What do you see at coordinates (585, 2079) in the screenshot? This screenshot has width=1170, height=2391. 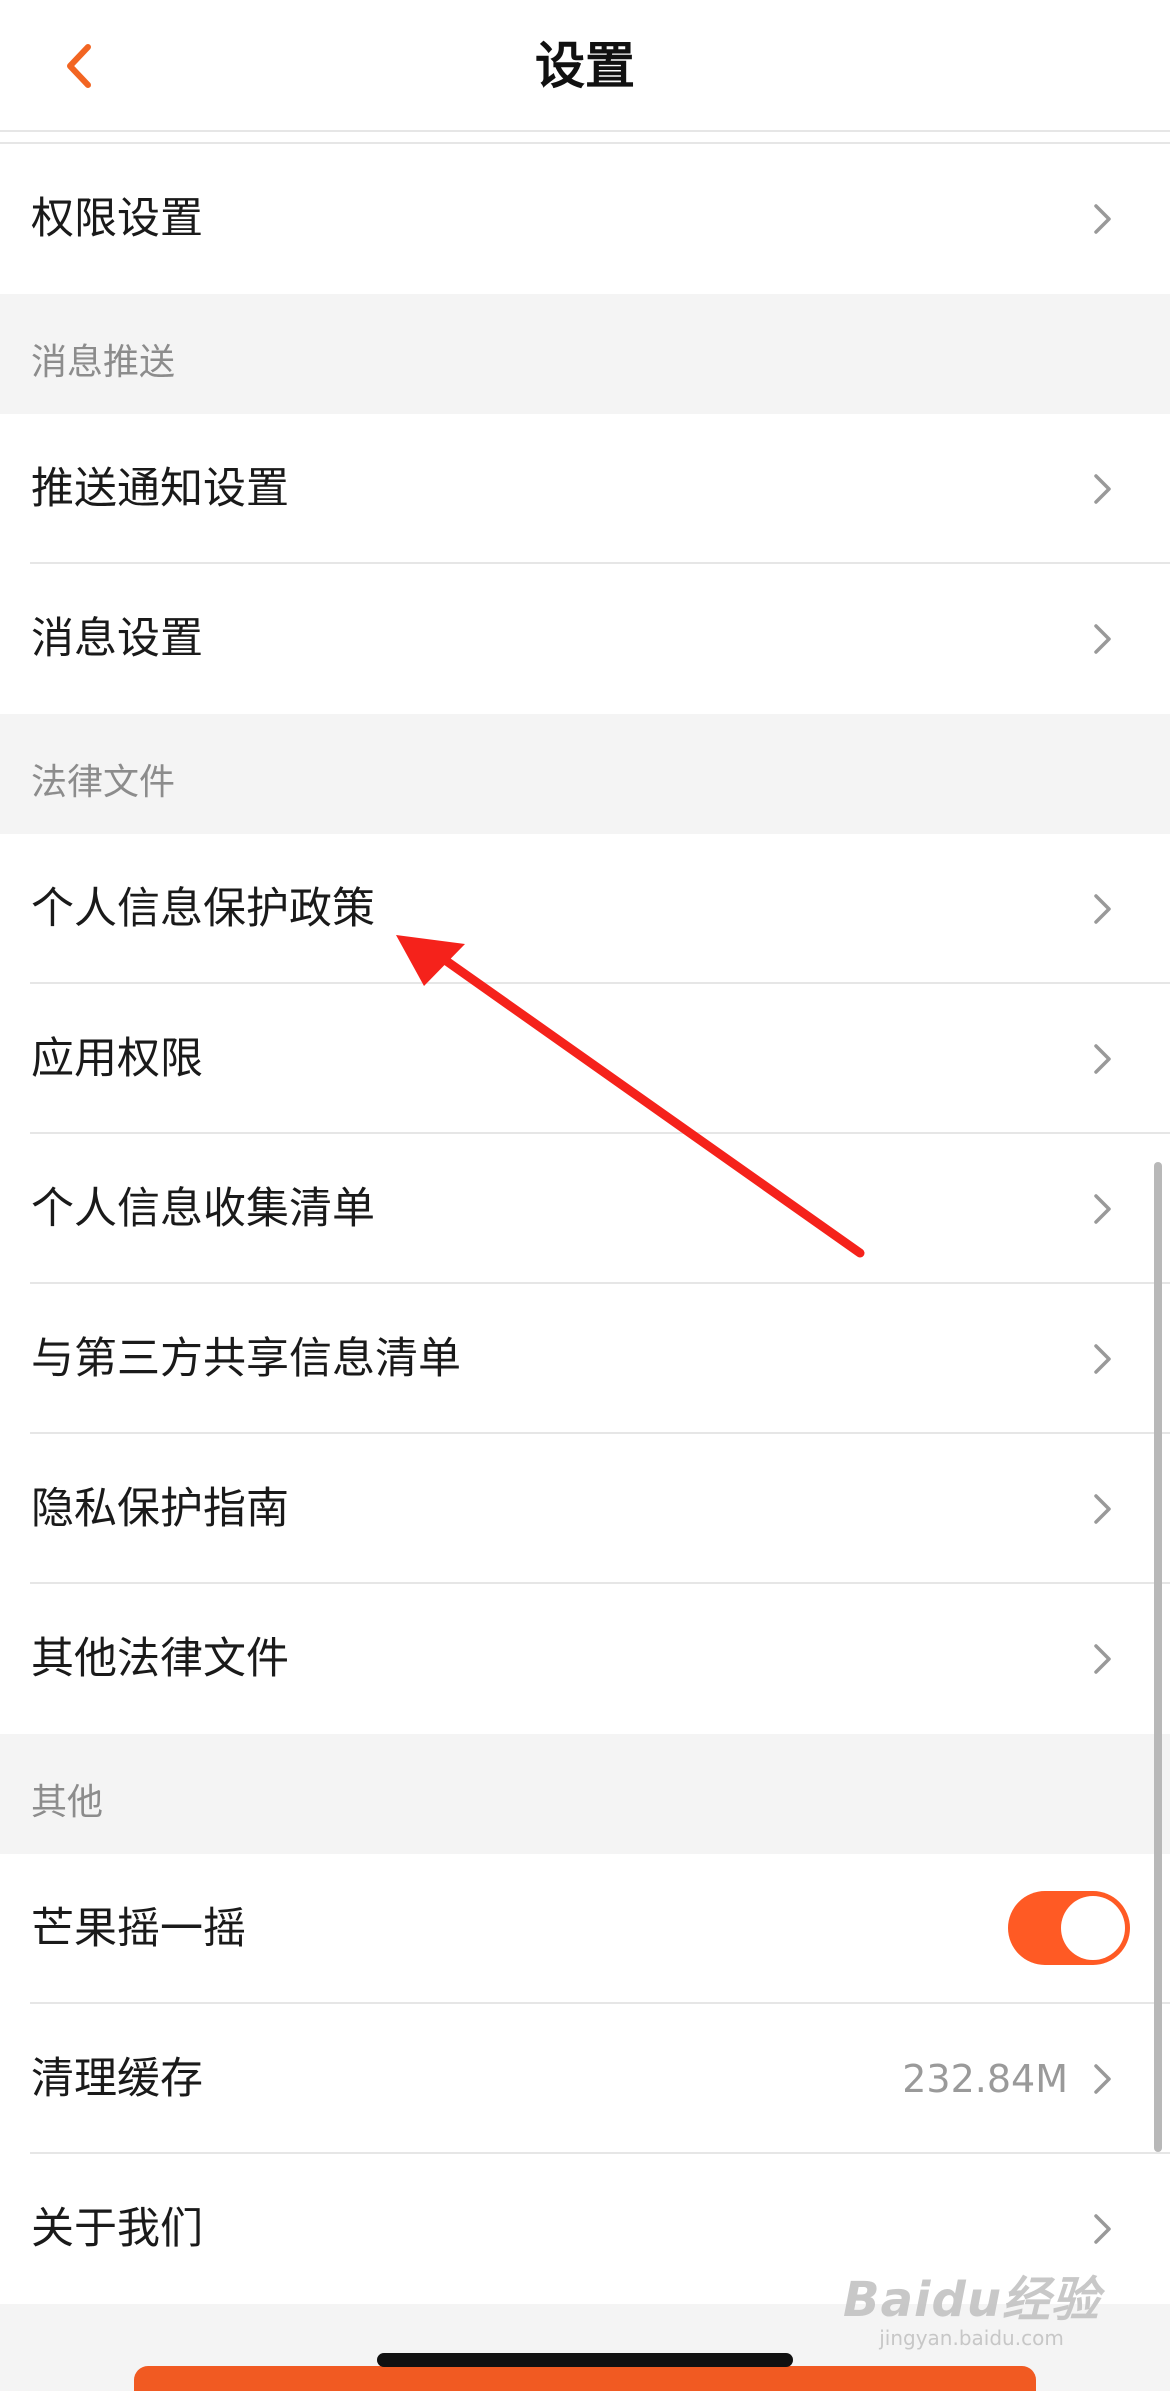 I see `list-item-clear-cache: 清理缓存 232.84M` at bounding box center [585, 2079].